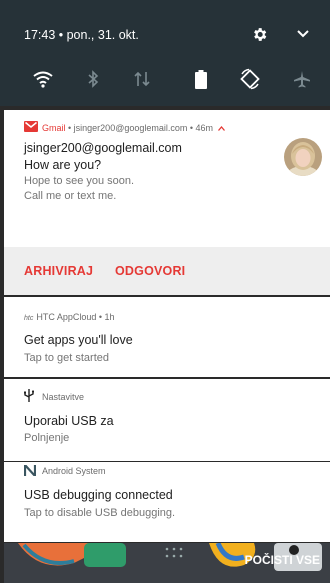 This screenshot has width=330, height=583. What do you see at coordinates (78, 340) in the screenshot?
I see `htc-notification-title: Get apps you'll love` at bounding box center [78, 340].